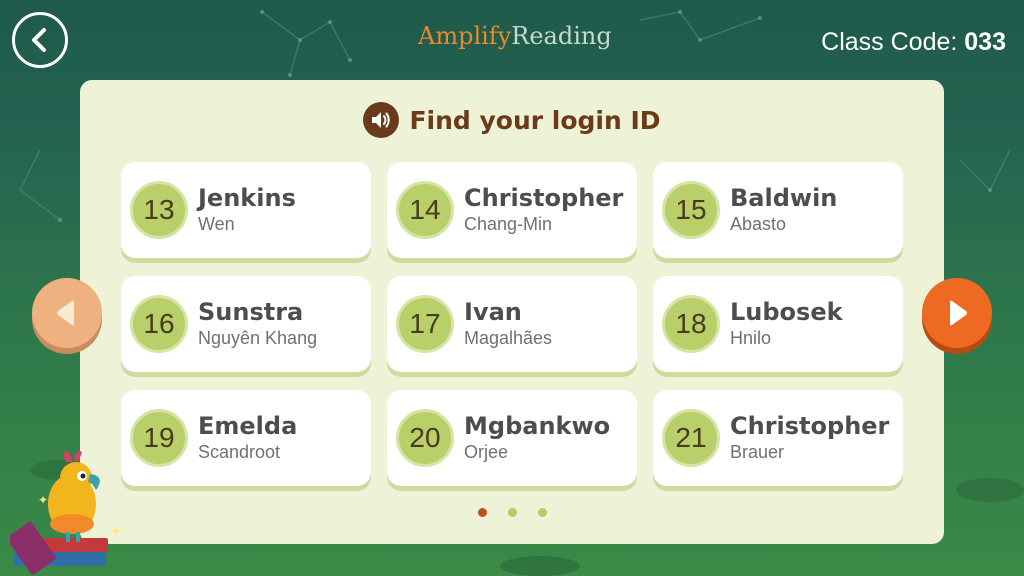 The height and width of the screenshot is (576, 1024). What do you see at coordinates (889, 42) in the screenshot?
I see `class-code-label: Class Code:` at bounding box center [889, 42].